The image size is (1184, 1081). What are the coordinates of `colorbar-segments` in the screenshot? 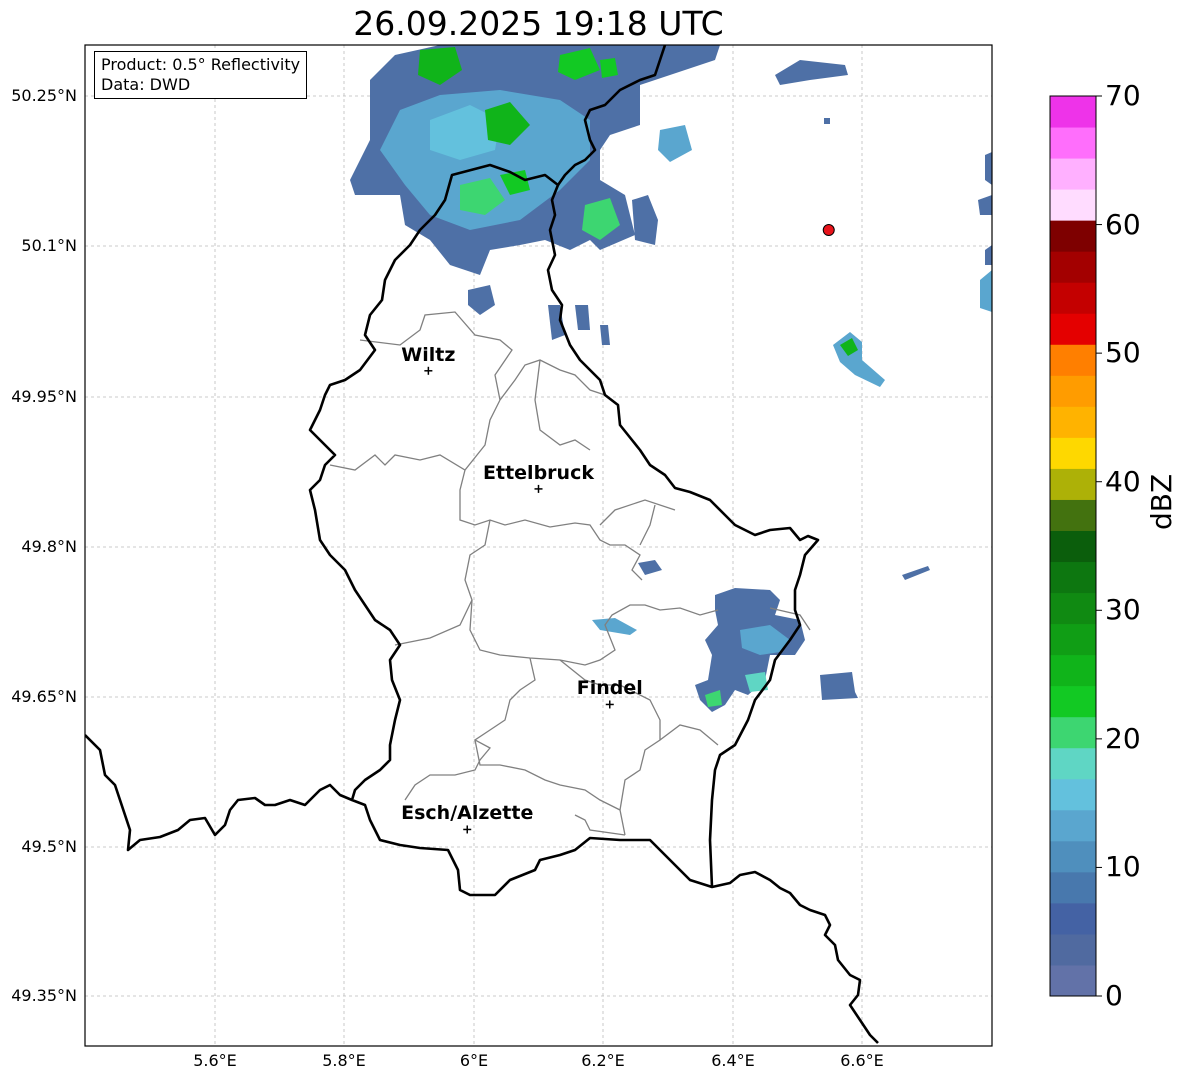 It's located at (1073, 546).